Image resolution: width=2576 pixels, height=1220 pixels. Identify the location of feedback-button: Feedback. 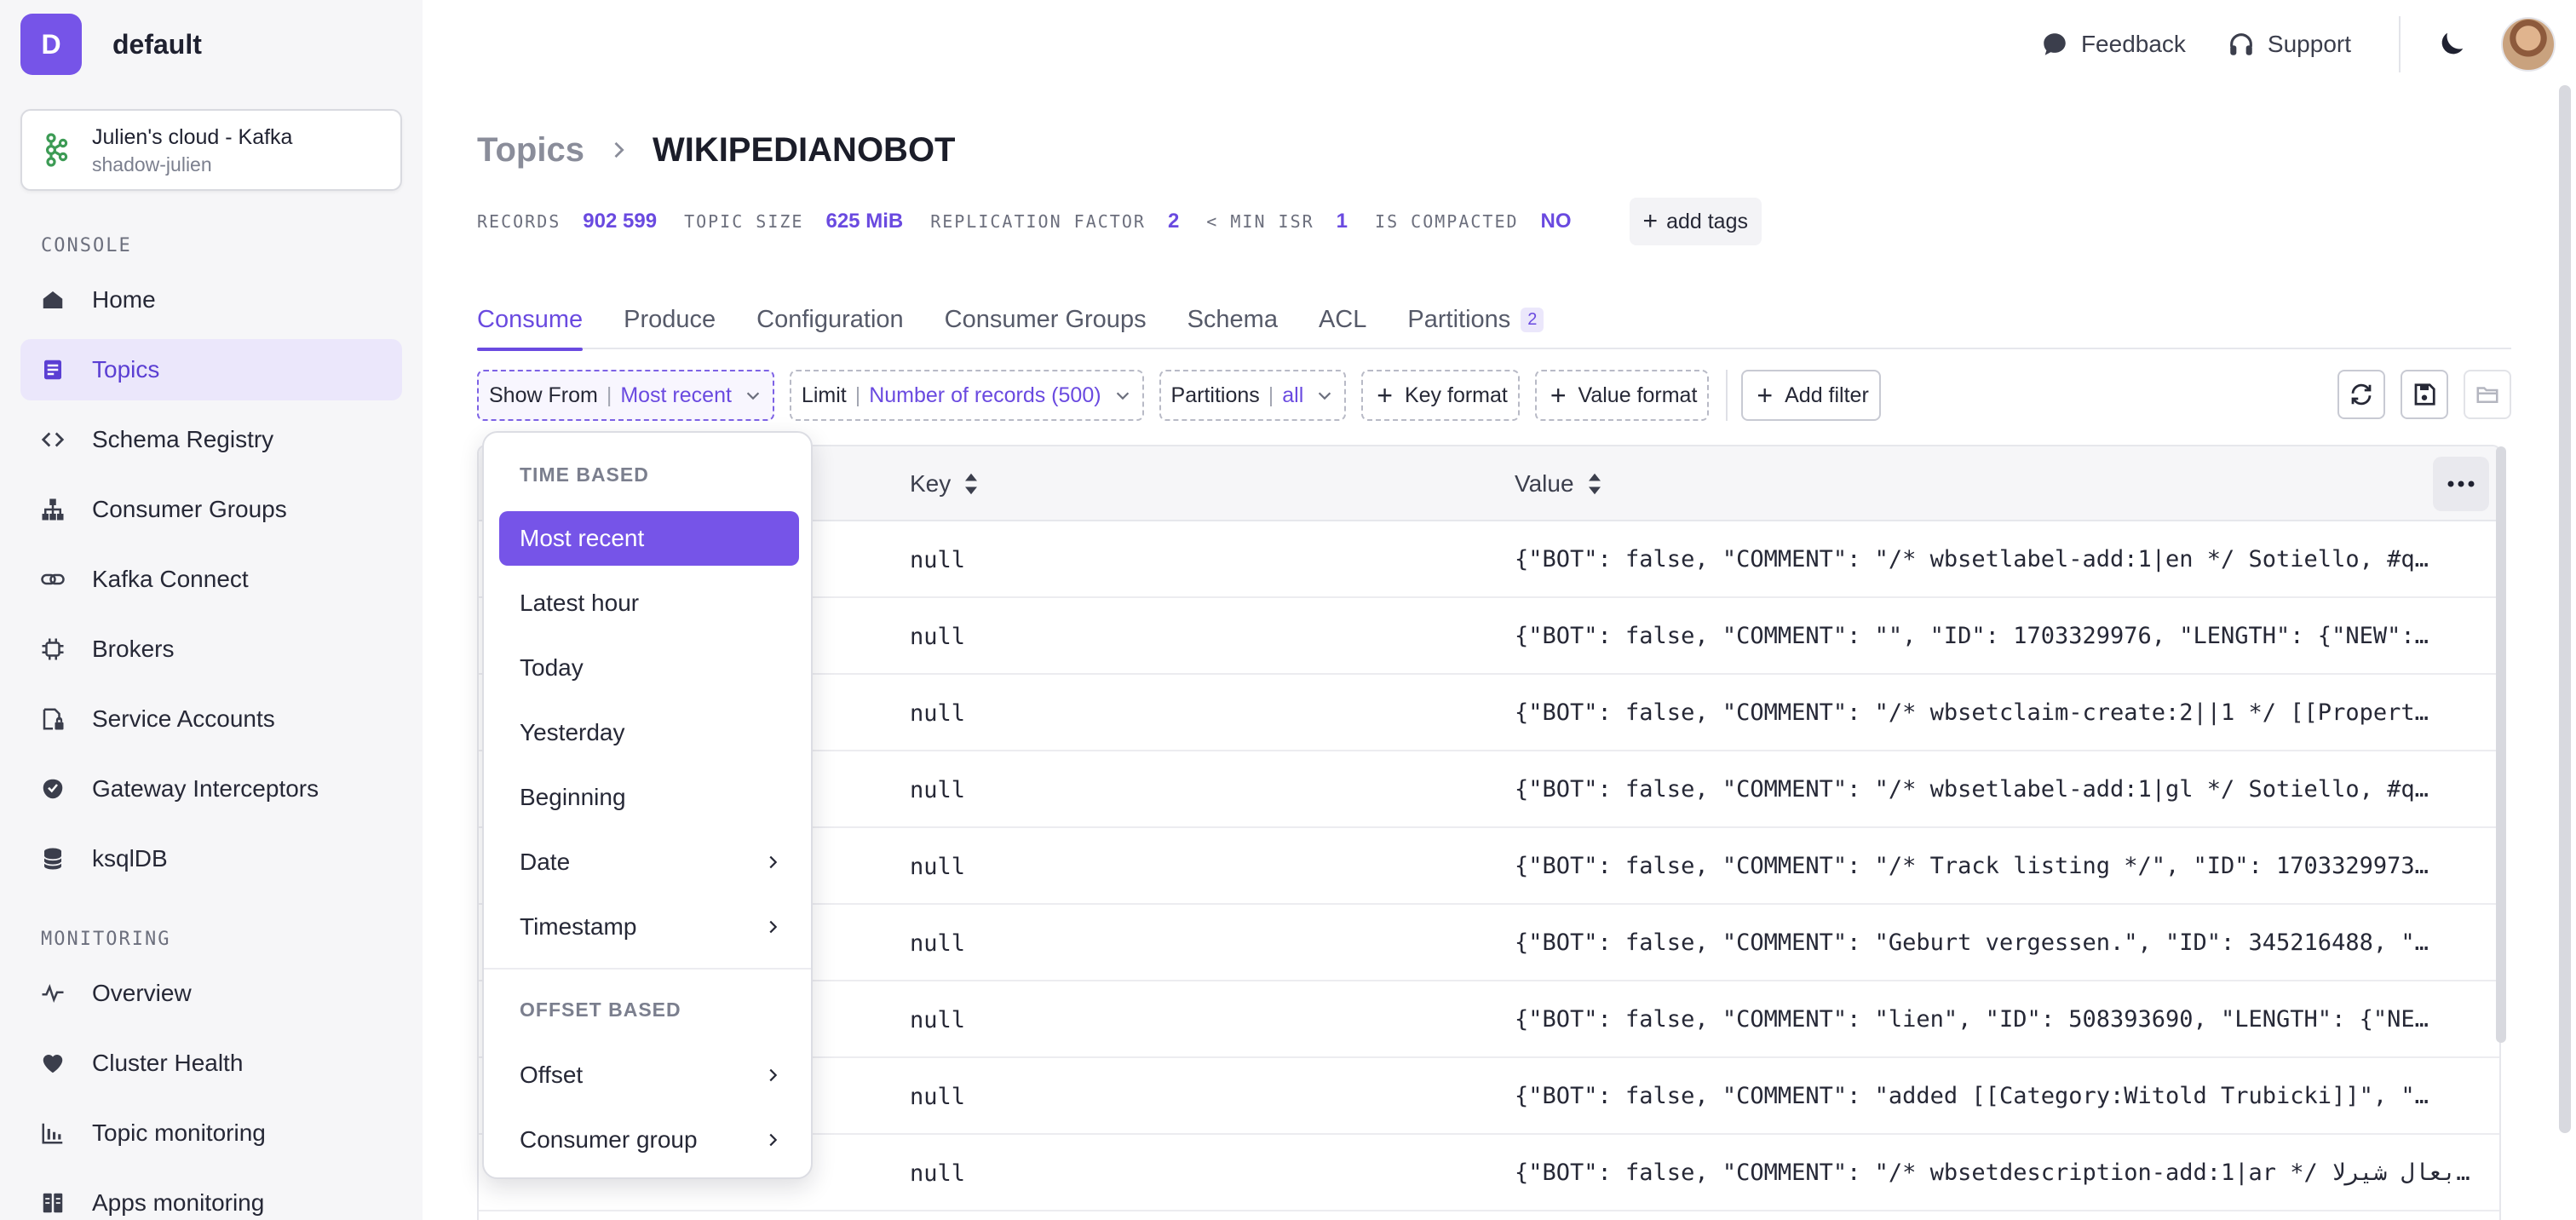
(2113, 45).